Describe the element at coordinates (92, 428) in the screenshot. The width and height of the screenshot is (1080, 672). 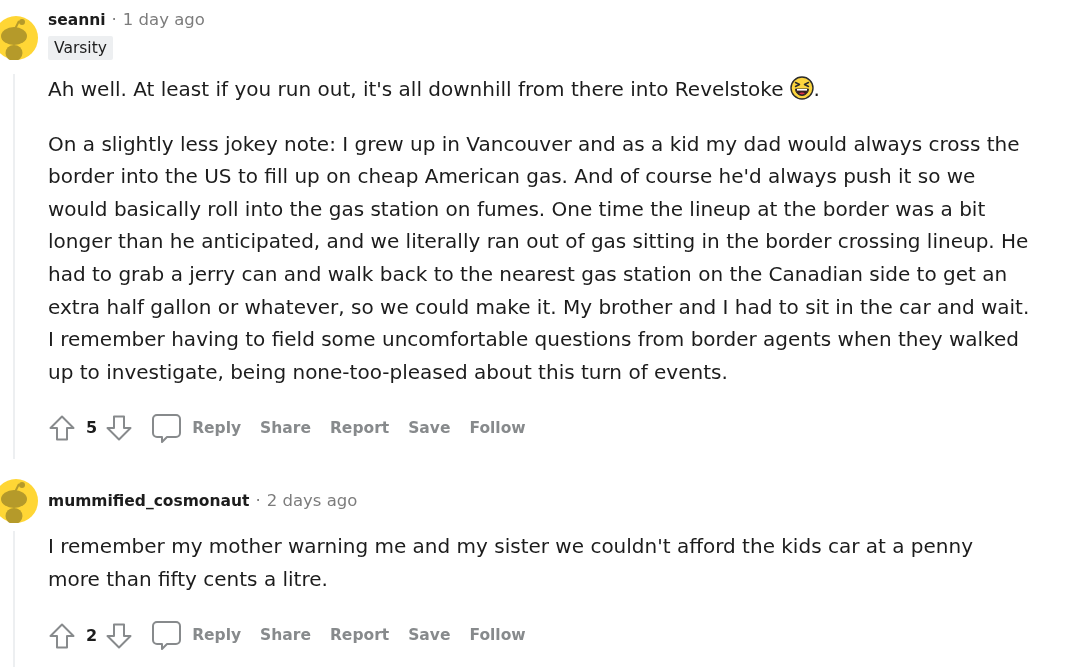
I see `vote-count: 5` at that location.